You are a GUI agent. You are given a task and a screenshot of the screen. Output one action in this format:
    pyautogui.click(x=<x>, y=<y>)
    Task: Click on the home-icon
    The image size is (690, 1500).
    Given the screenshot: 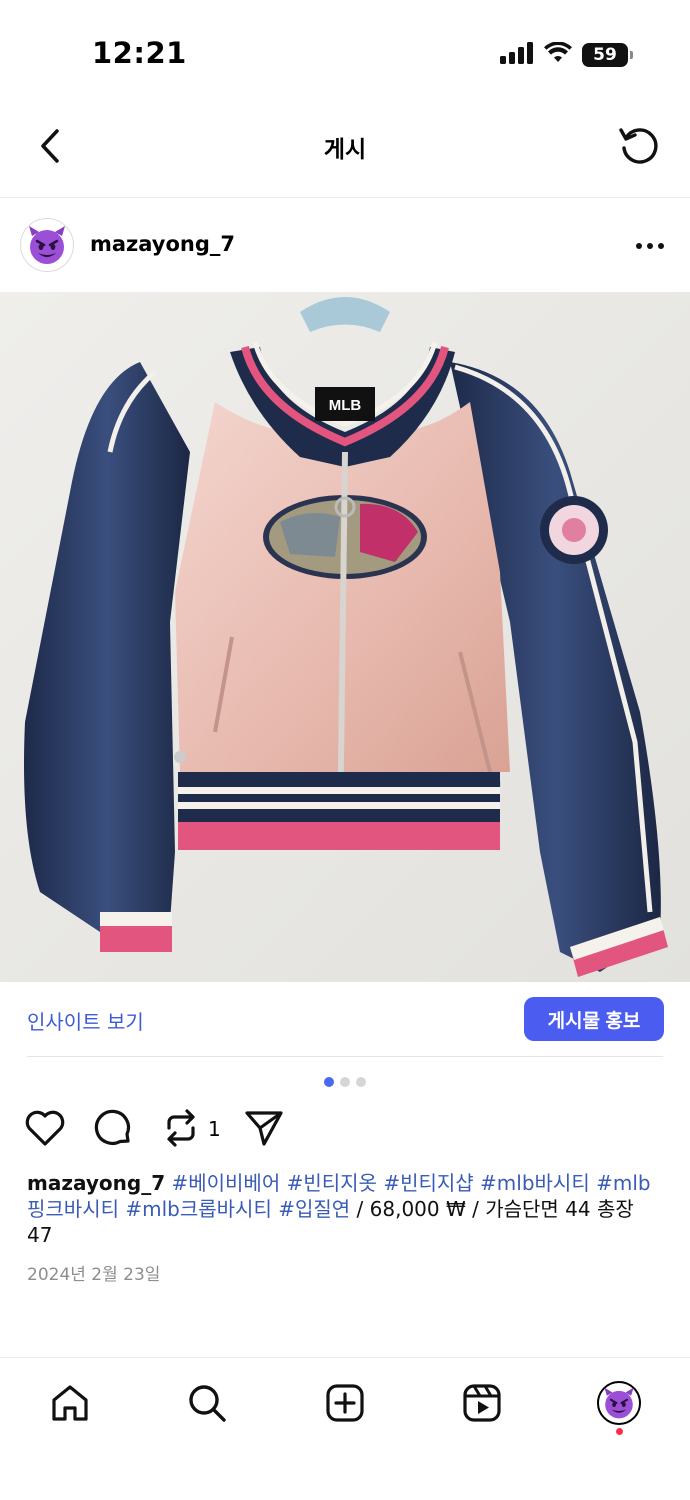 What is the action you would take?
    pyautogui.click(x=70, y=1403)
    